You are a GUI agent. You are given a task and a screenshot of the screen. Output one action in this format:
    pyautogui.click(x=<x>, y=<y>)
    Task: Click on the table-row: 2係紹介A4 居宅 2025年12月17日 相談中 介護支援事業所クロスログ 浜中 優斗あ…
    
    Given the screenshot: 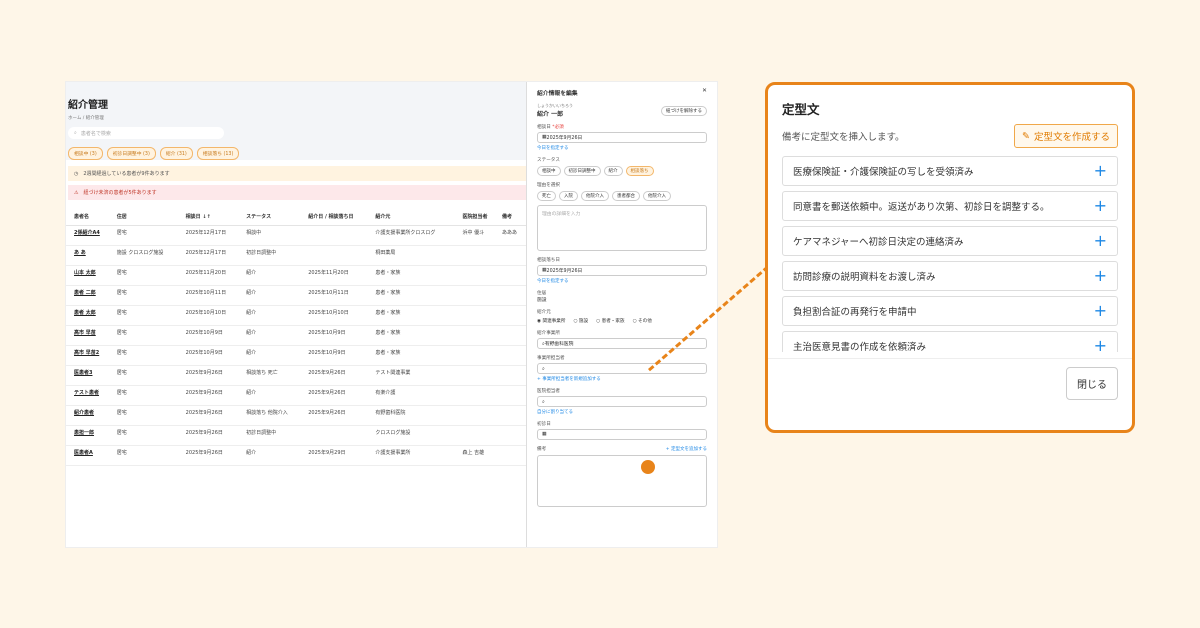 What is the action you would take?
    pyautogui.click(x=296, y=235)
    